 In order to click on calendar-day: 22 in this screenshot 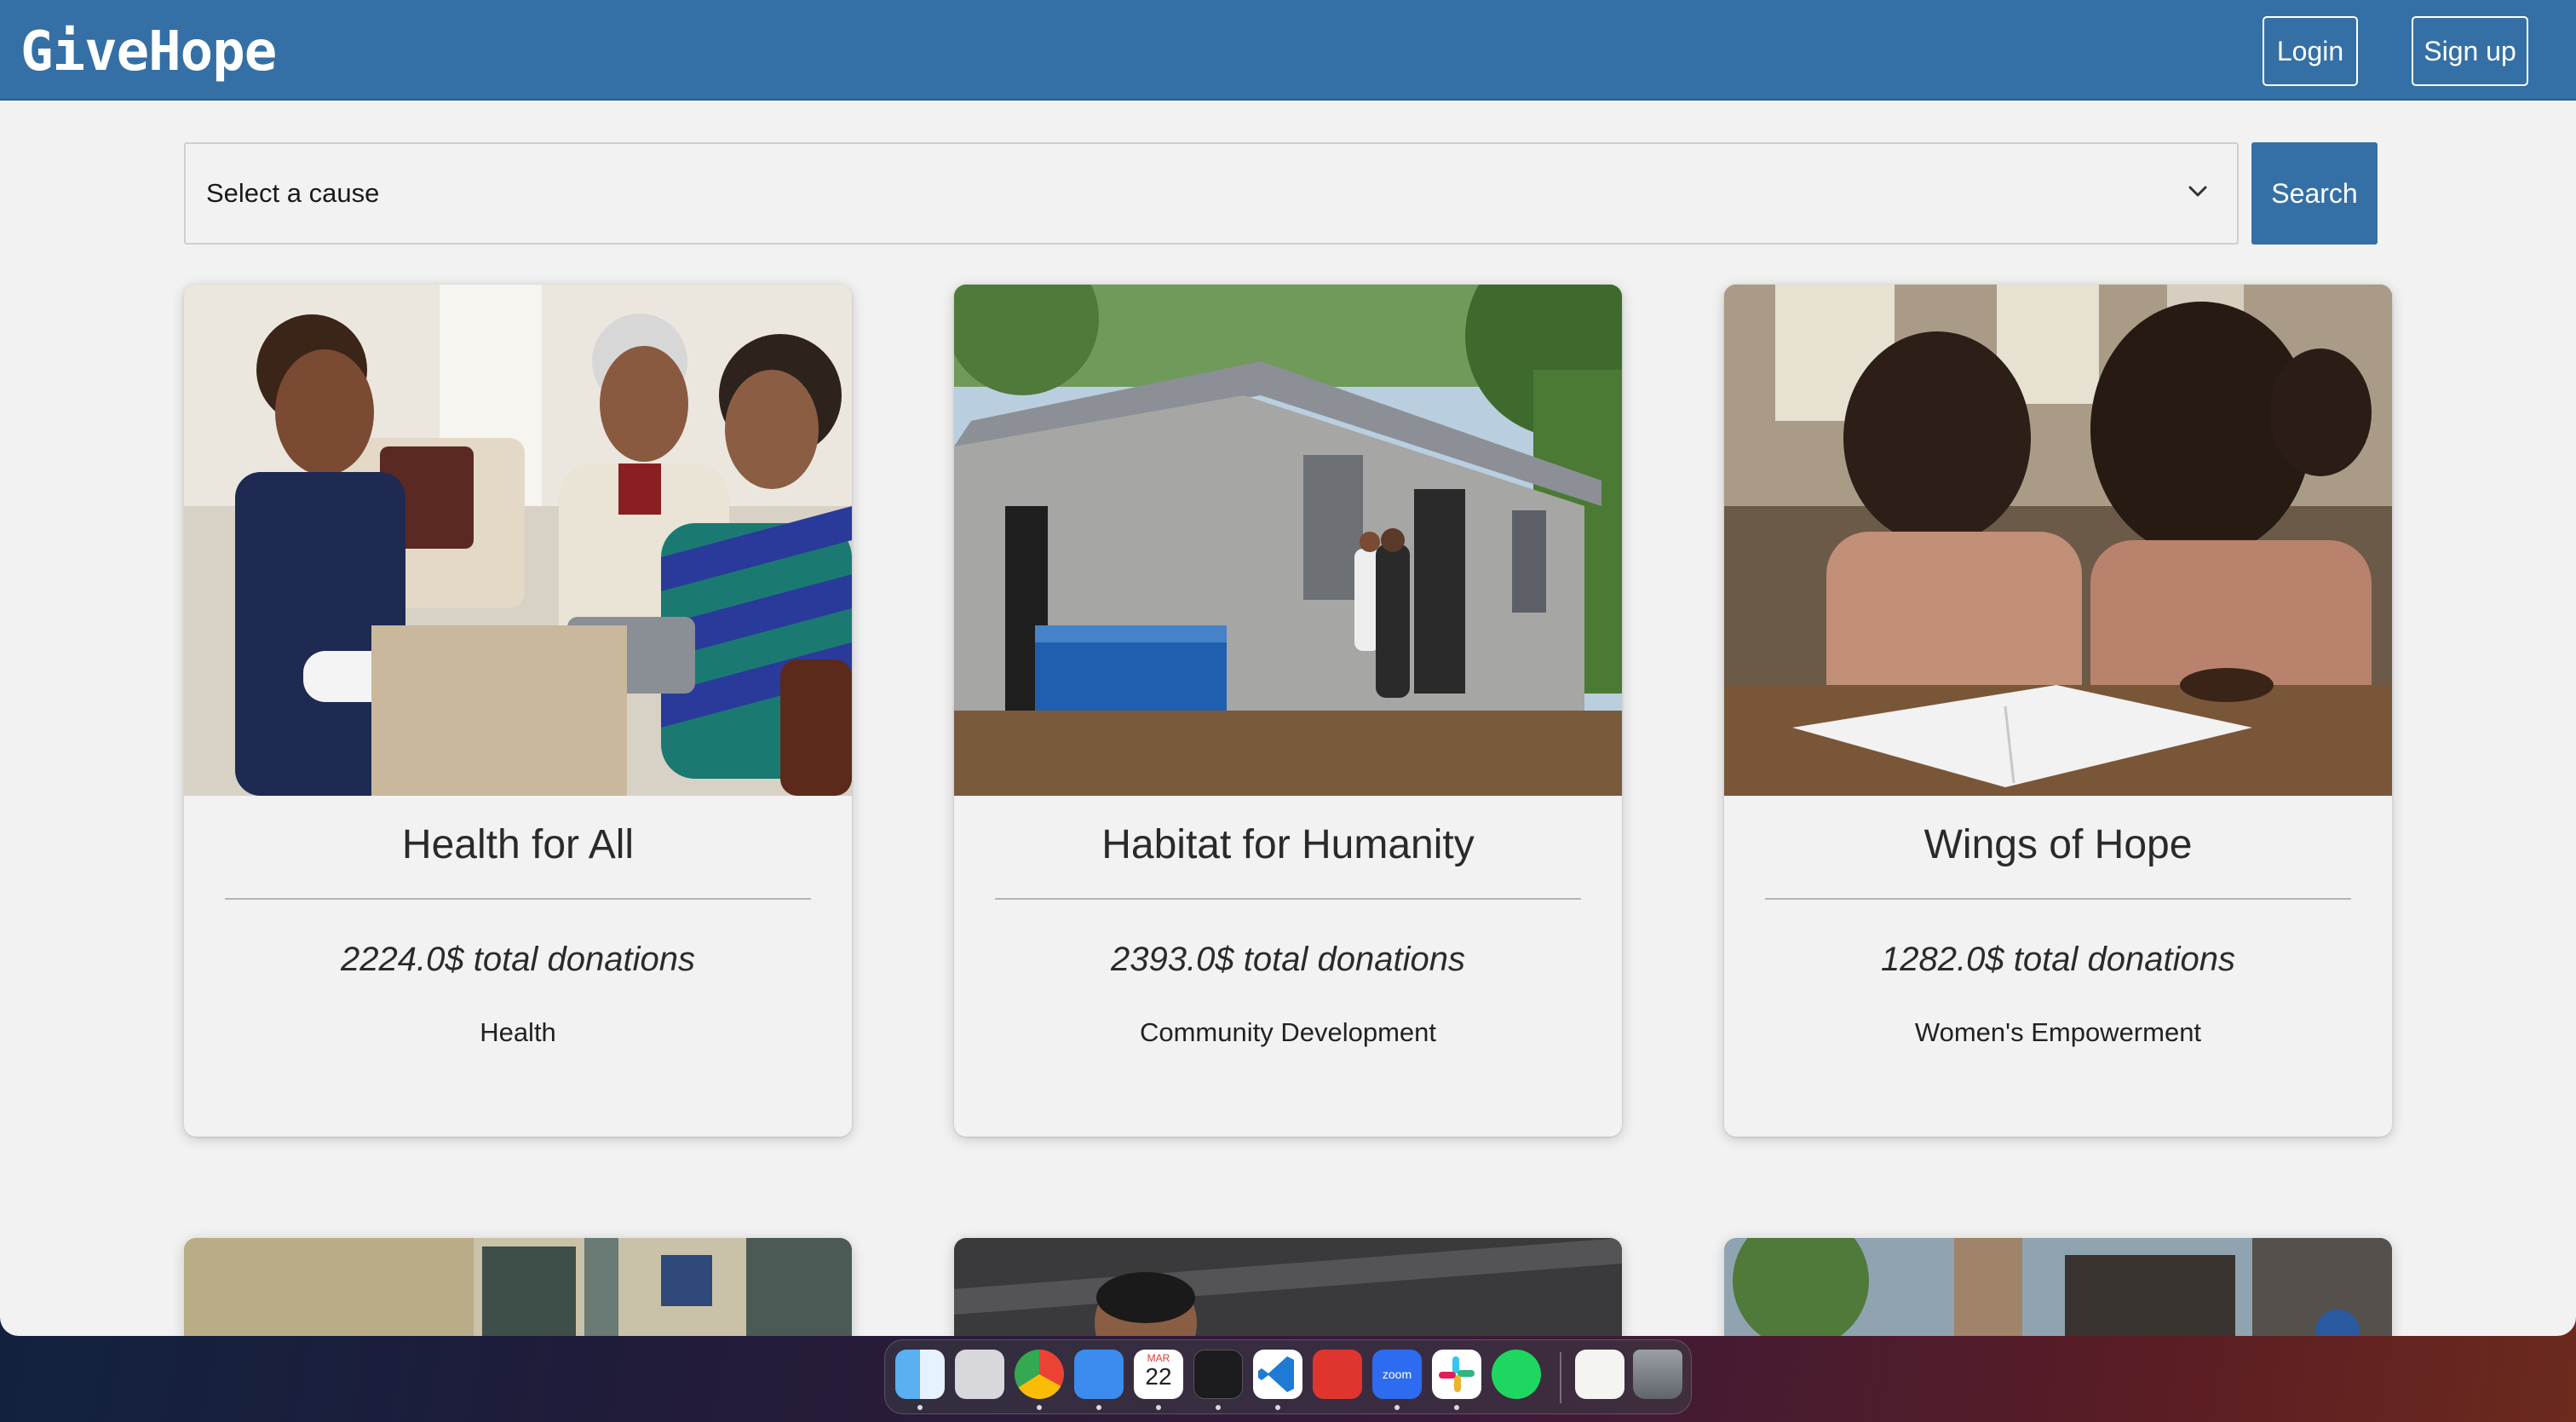, I will do `click(1158, 1376)`.